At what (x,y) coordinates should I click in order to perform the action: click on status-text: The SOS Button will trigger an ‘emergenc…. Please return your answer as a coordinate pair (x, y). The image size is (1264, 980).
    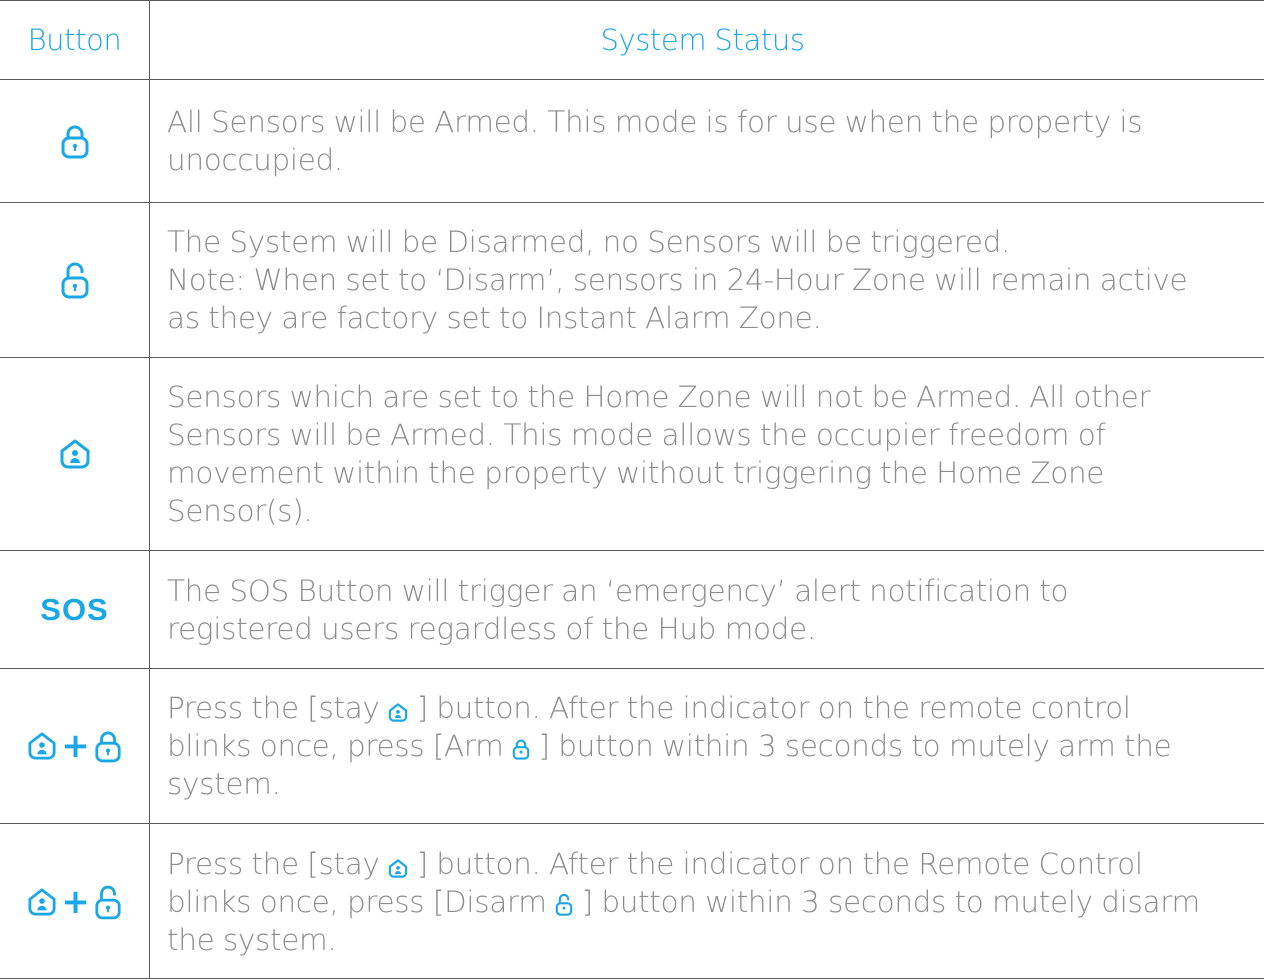
    Looking at the image, I should click on (707, 609).